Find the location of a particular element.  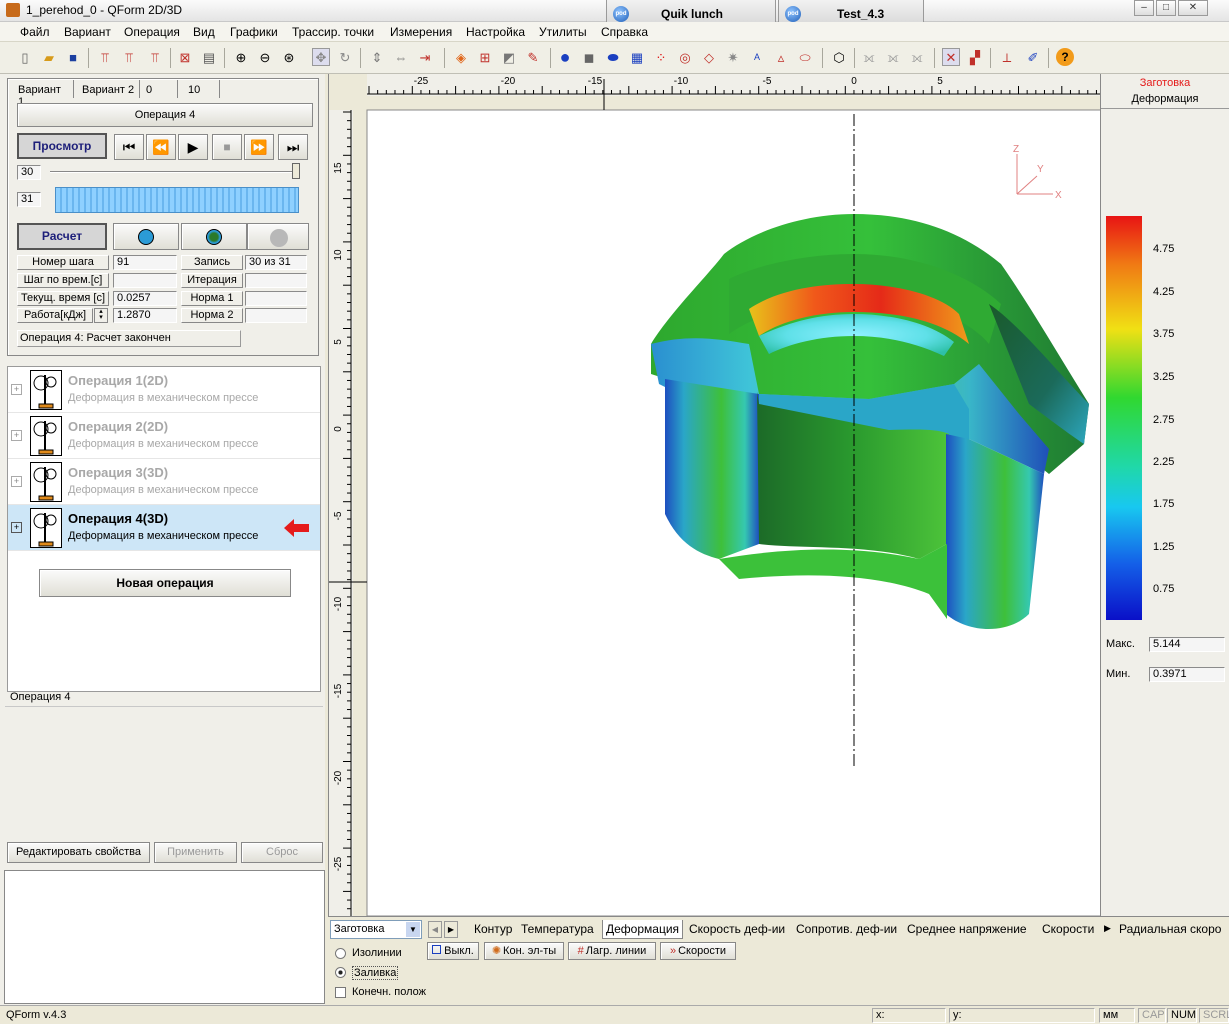

work-unit-spinner: ▴ ▾ is located at coordinates (101, 315).